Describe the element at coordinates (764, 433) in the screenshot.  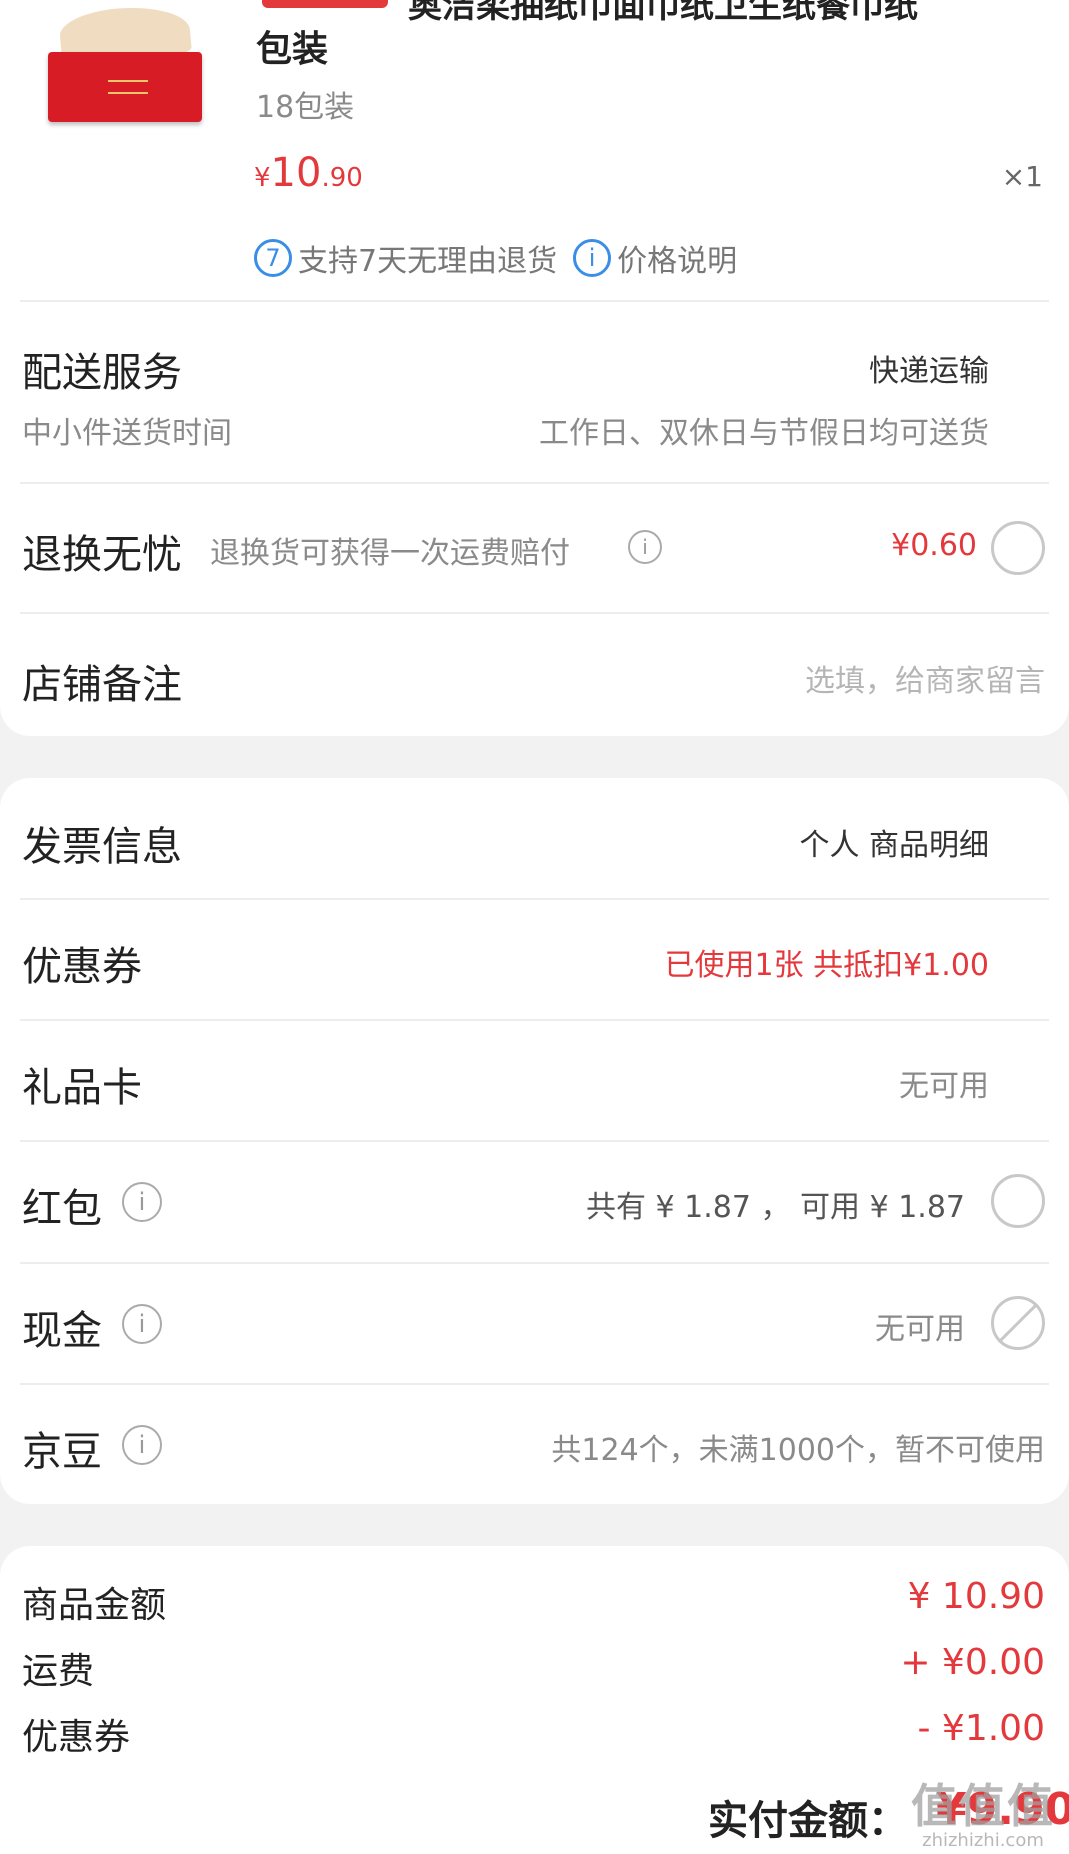
I see `delivery-time-value: 工作日、双休日与节假日均可送货` at that location.